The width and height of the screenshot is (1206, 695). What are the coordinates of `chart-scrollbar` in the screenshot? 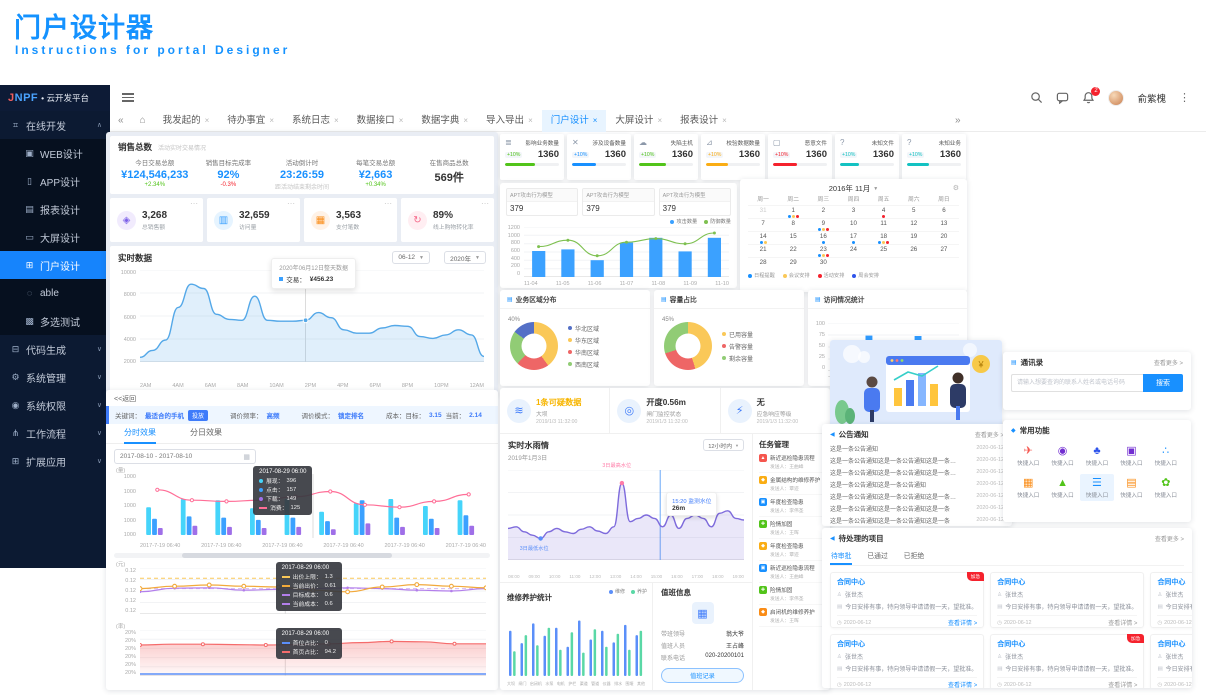 It's located at (302, 555).